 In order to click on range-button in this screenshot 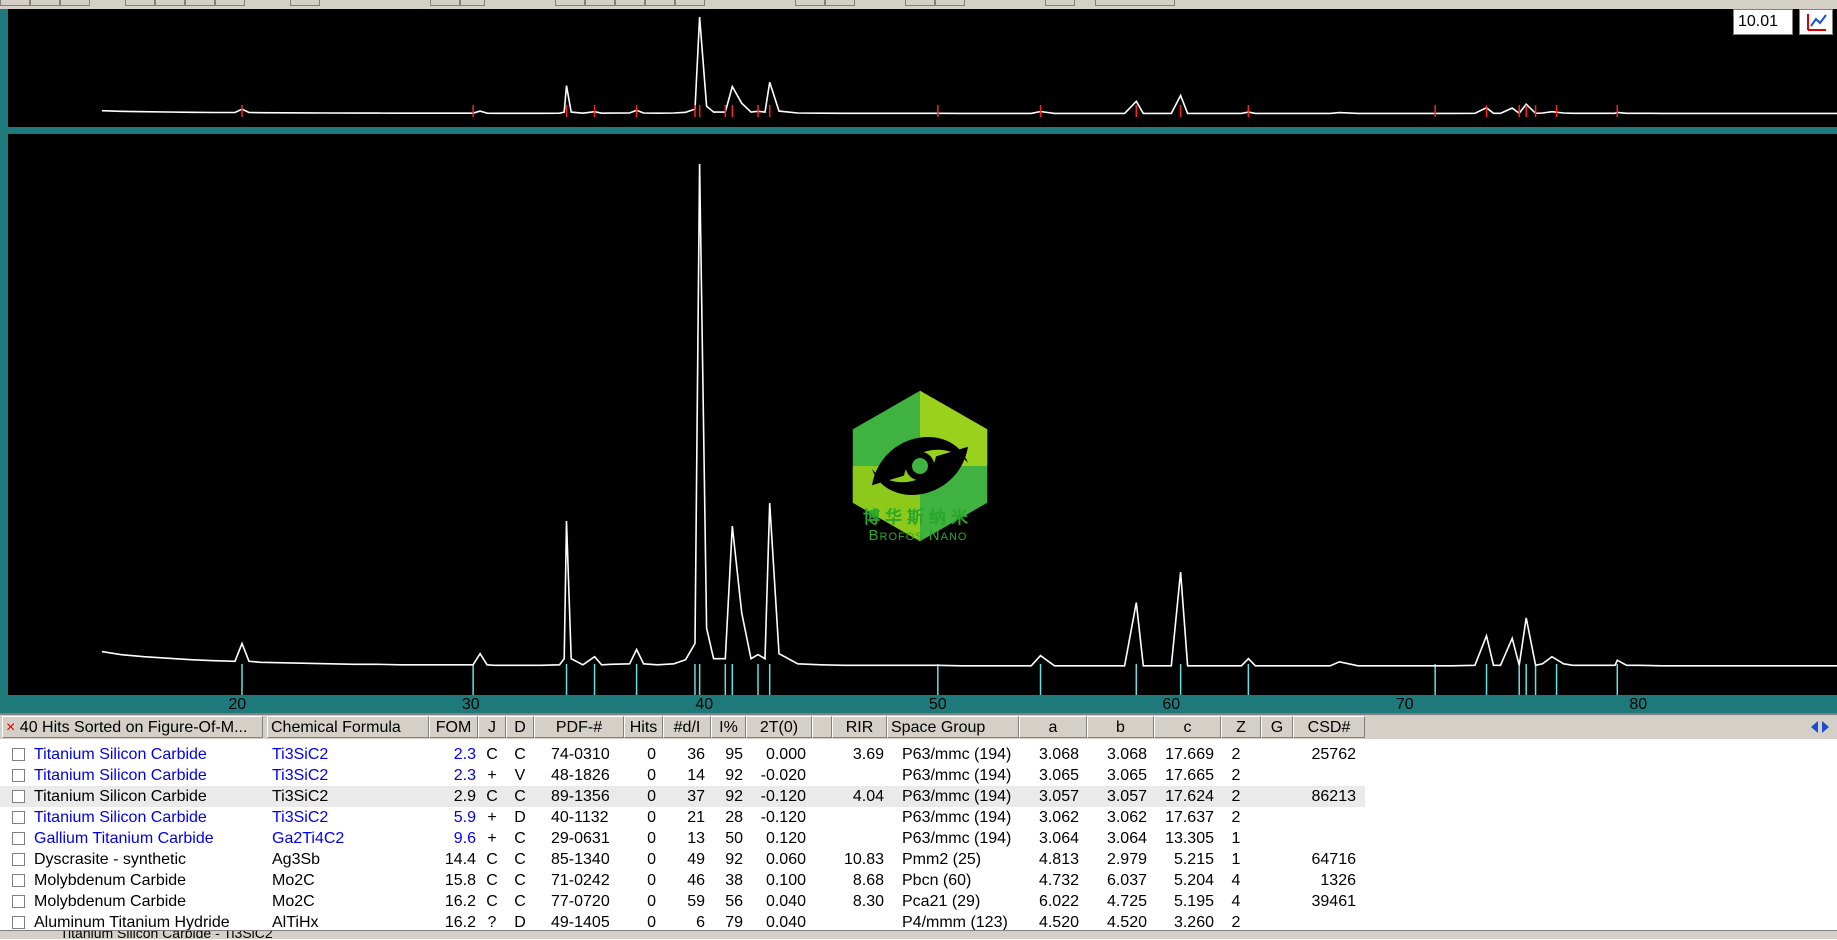, I will do `click(1816, 22)`.